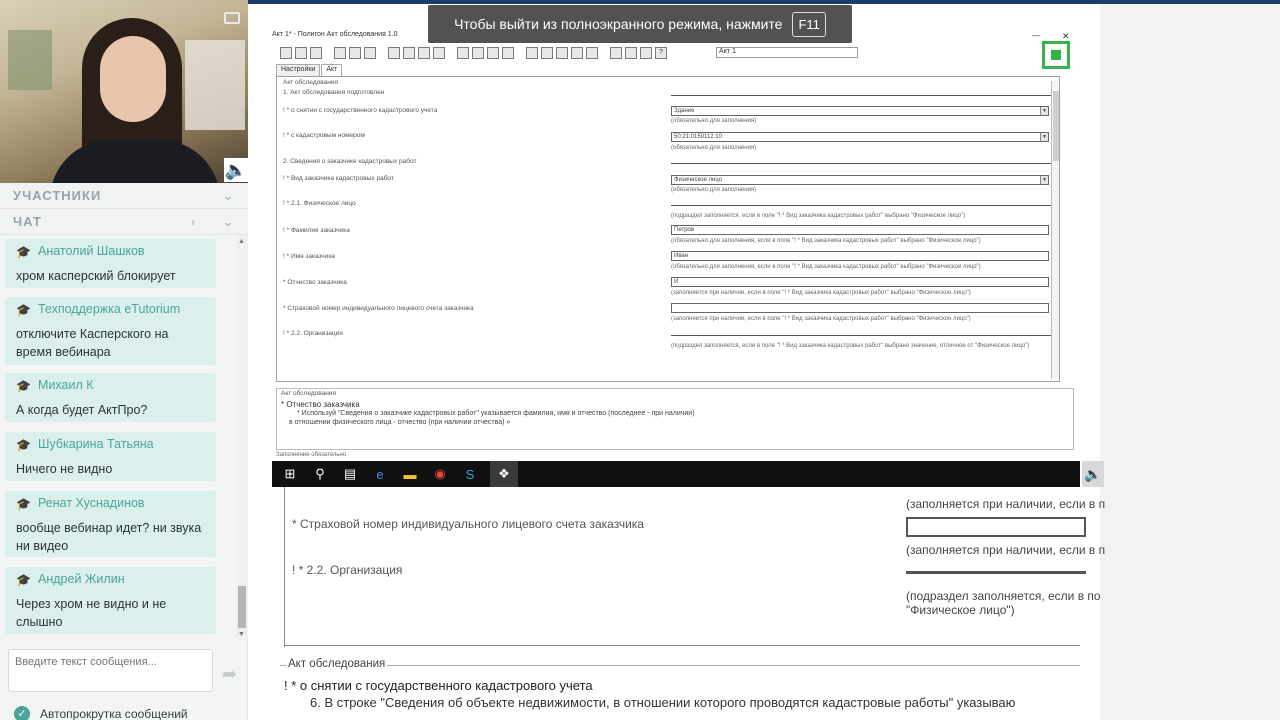 The height and width of the screenshot is (720, 1280). I want to click on toolbar-check-icon, so click(370, 53).